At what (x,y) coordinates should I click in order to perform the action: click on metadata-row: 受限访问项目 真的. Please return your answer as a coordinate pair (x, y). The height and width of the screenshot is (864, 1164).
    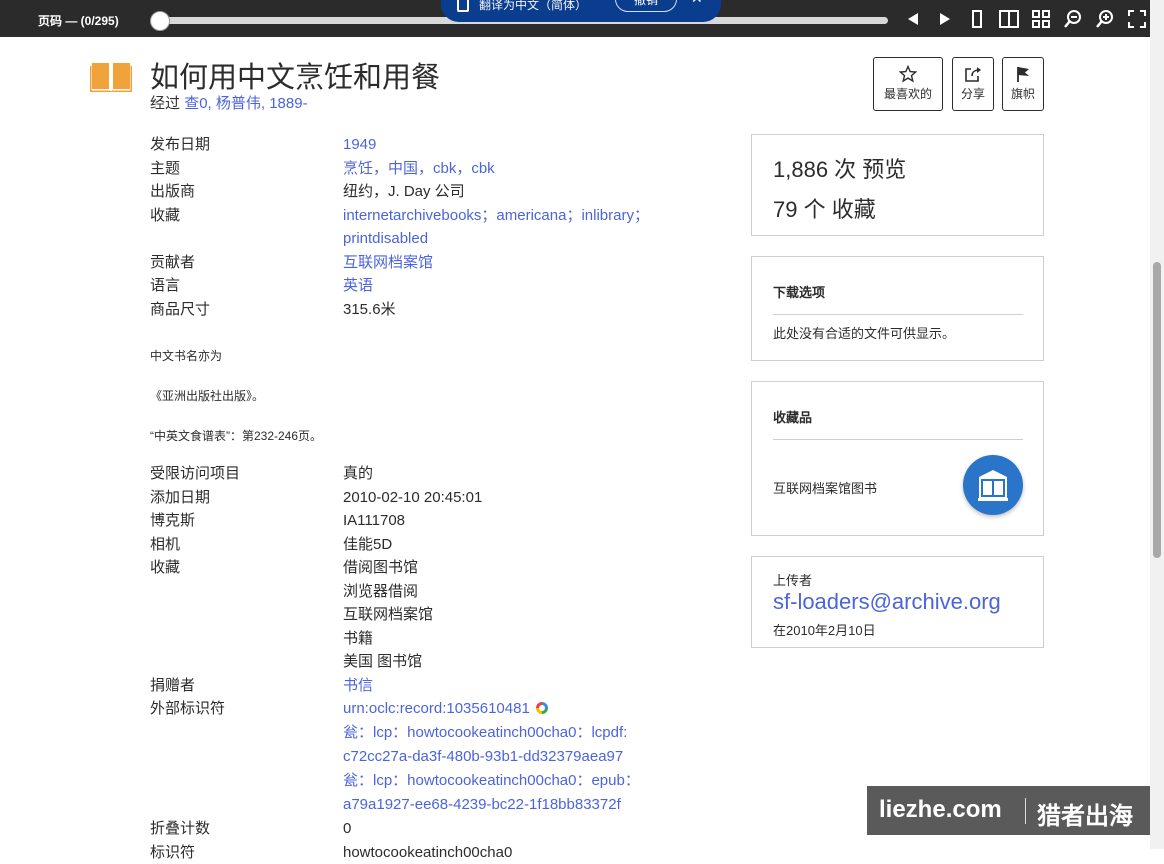
    Looking at the image, I should click on (430, 474).